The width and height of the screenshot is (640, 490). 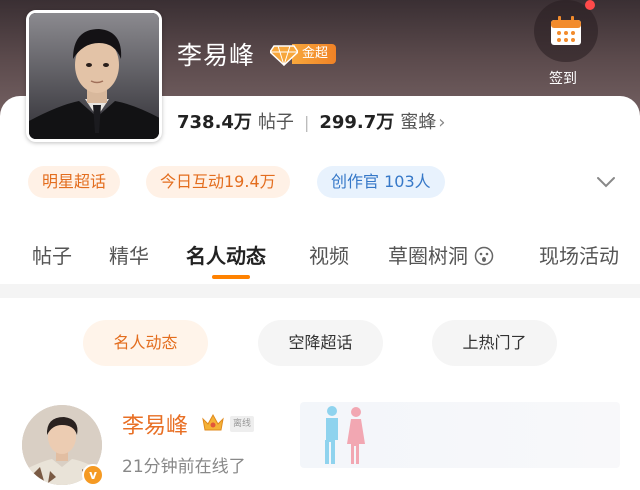 I want to click on notification-dot, so click(x=590, y=5).